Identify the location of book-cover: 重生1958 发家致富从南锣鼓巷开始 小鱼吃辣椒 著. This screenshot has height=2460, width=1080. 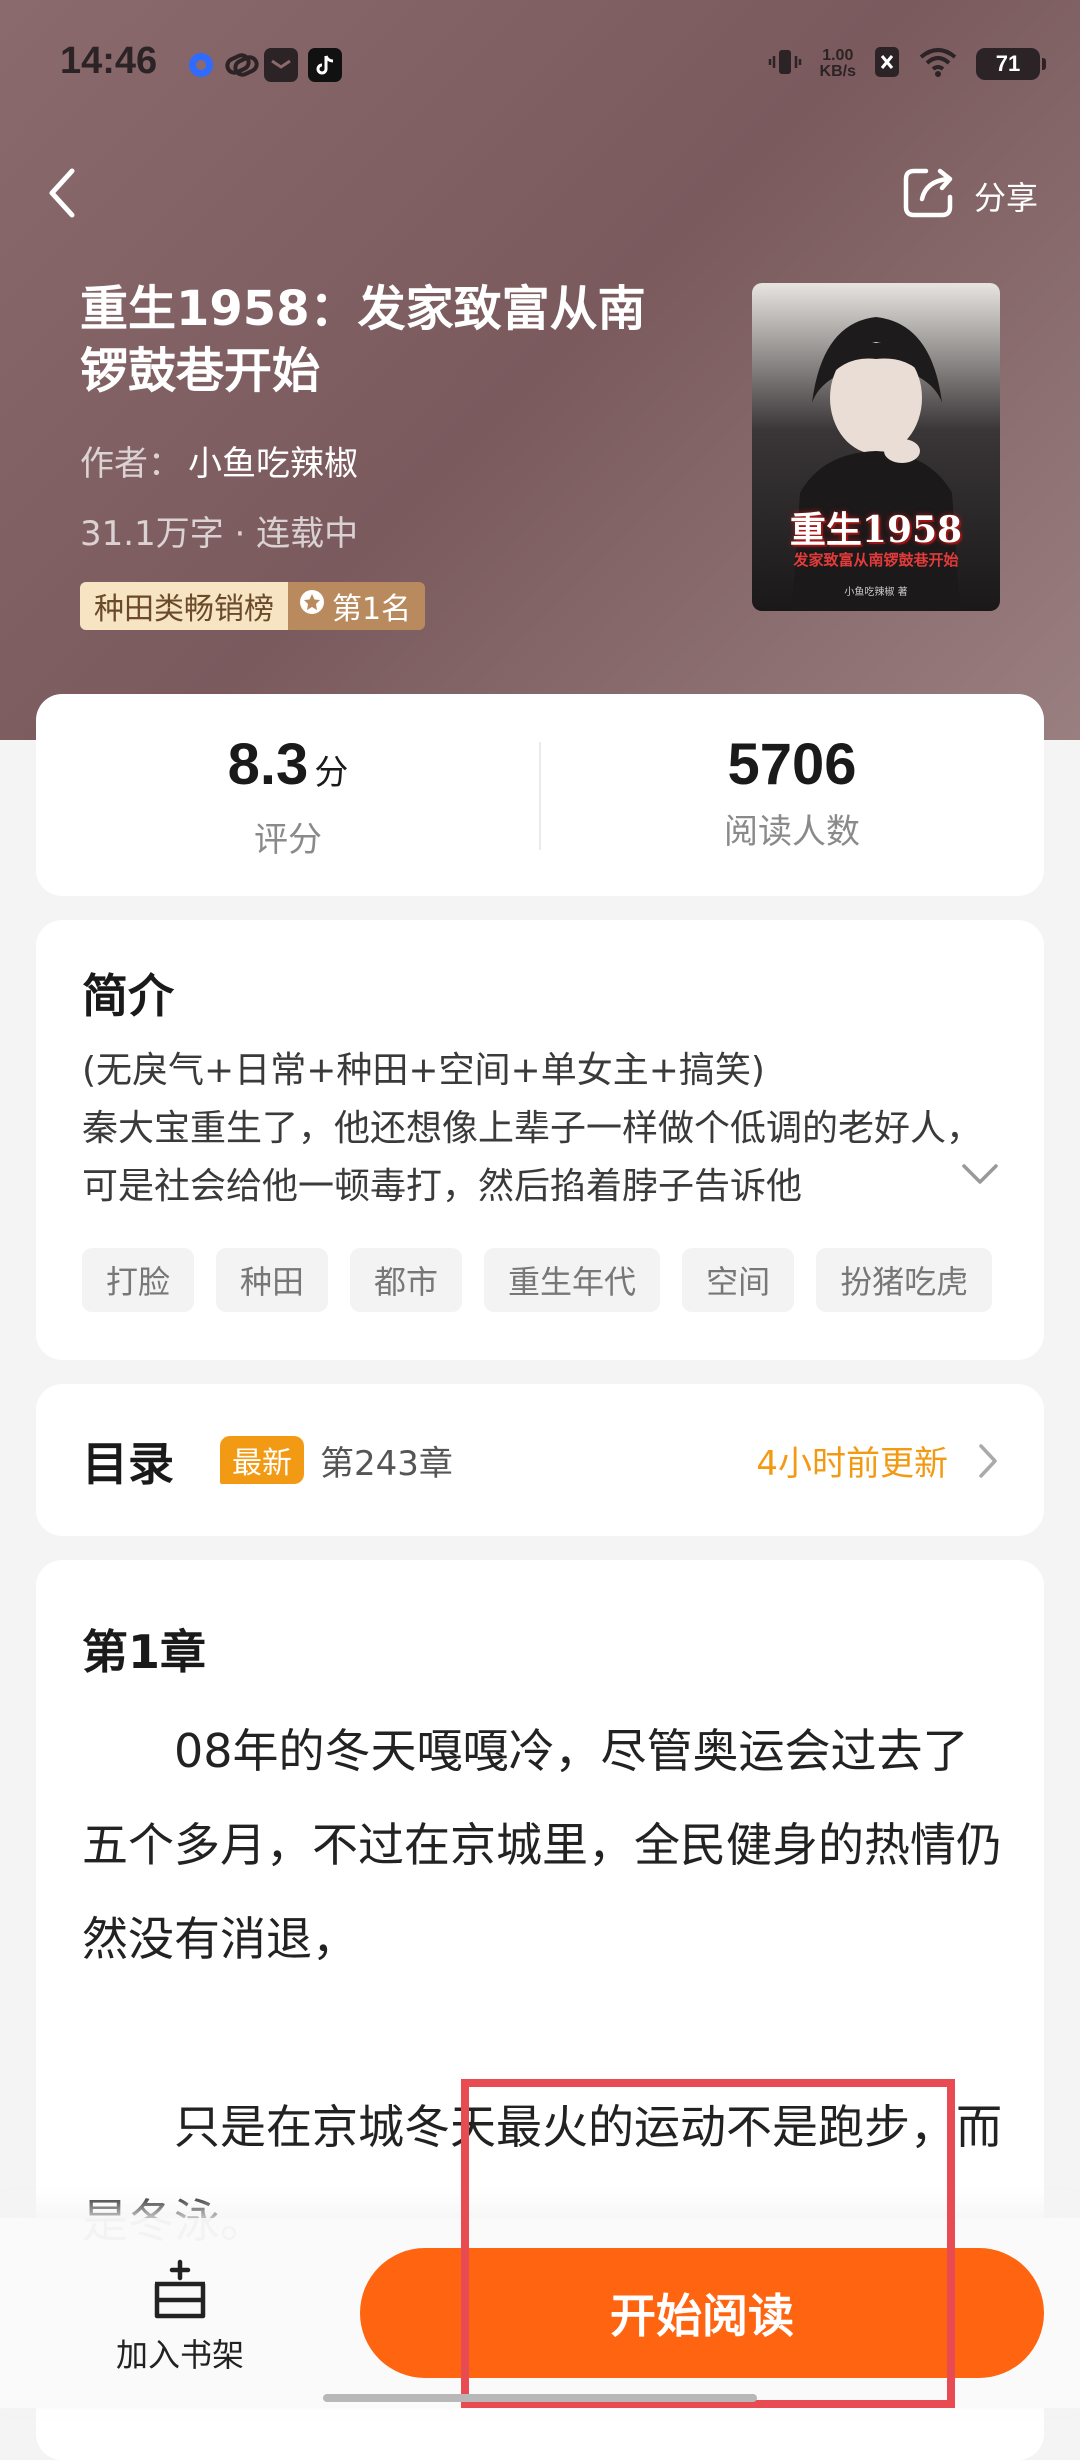
(876, 447).